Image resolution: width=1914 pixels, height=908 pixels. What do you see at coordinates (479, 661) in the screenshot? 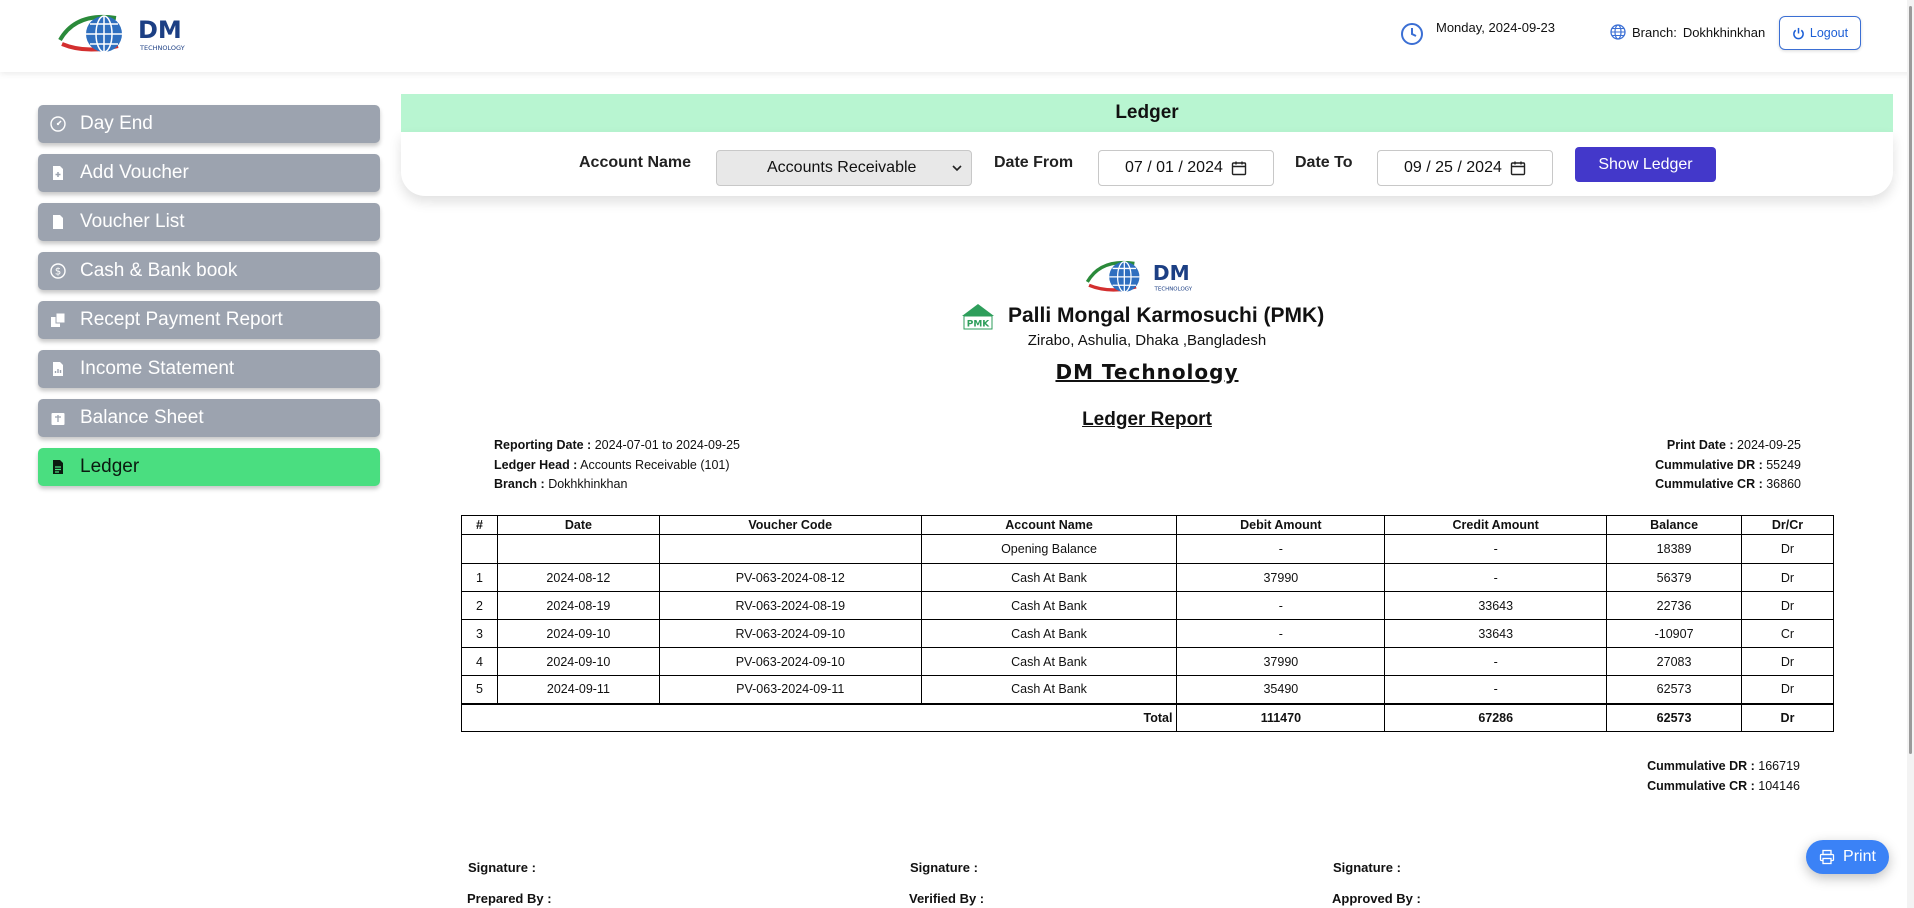
I see `table-cell: 4` at bounding box center [479, 661].